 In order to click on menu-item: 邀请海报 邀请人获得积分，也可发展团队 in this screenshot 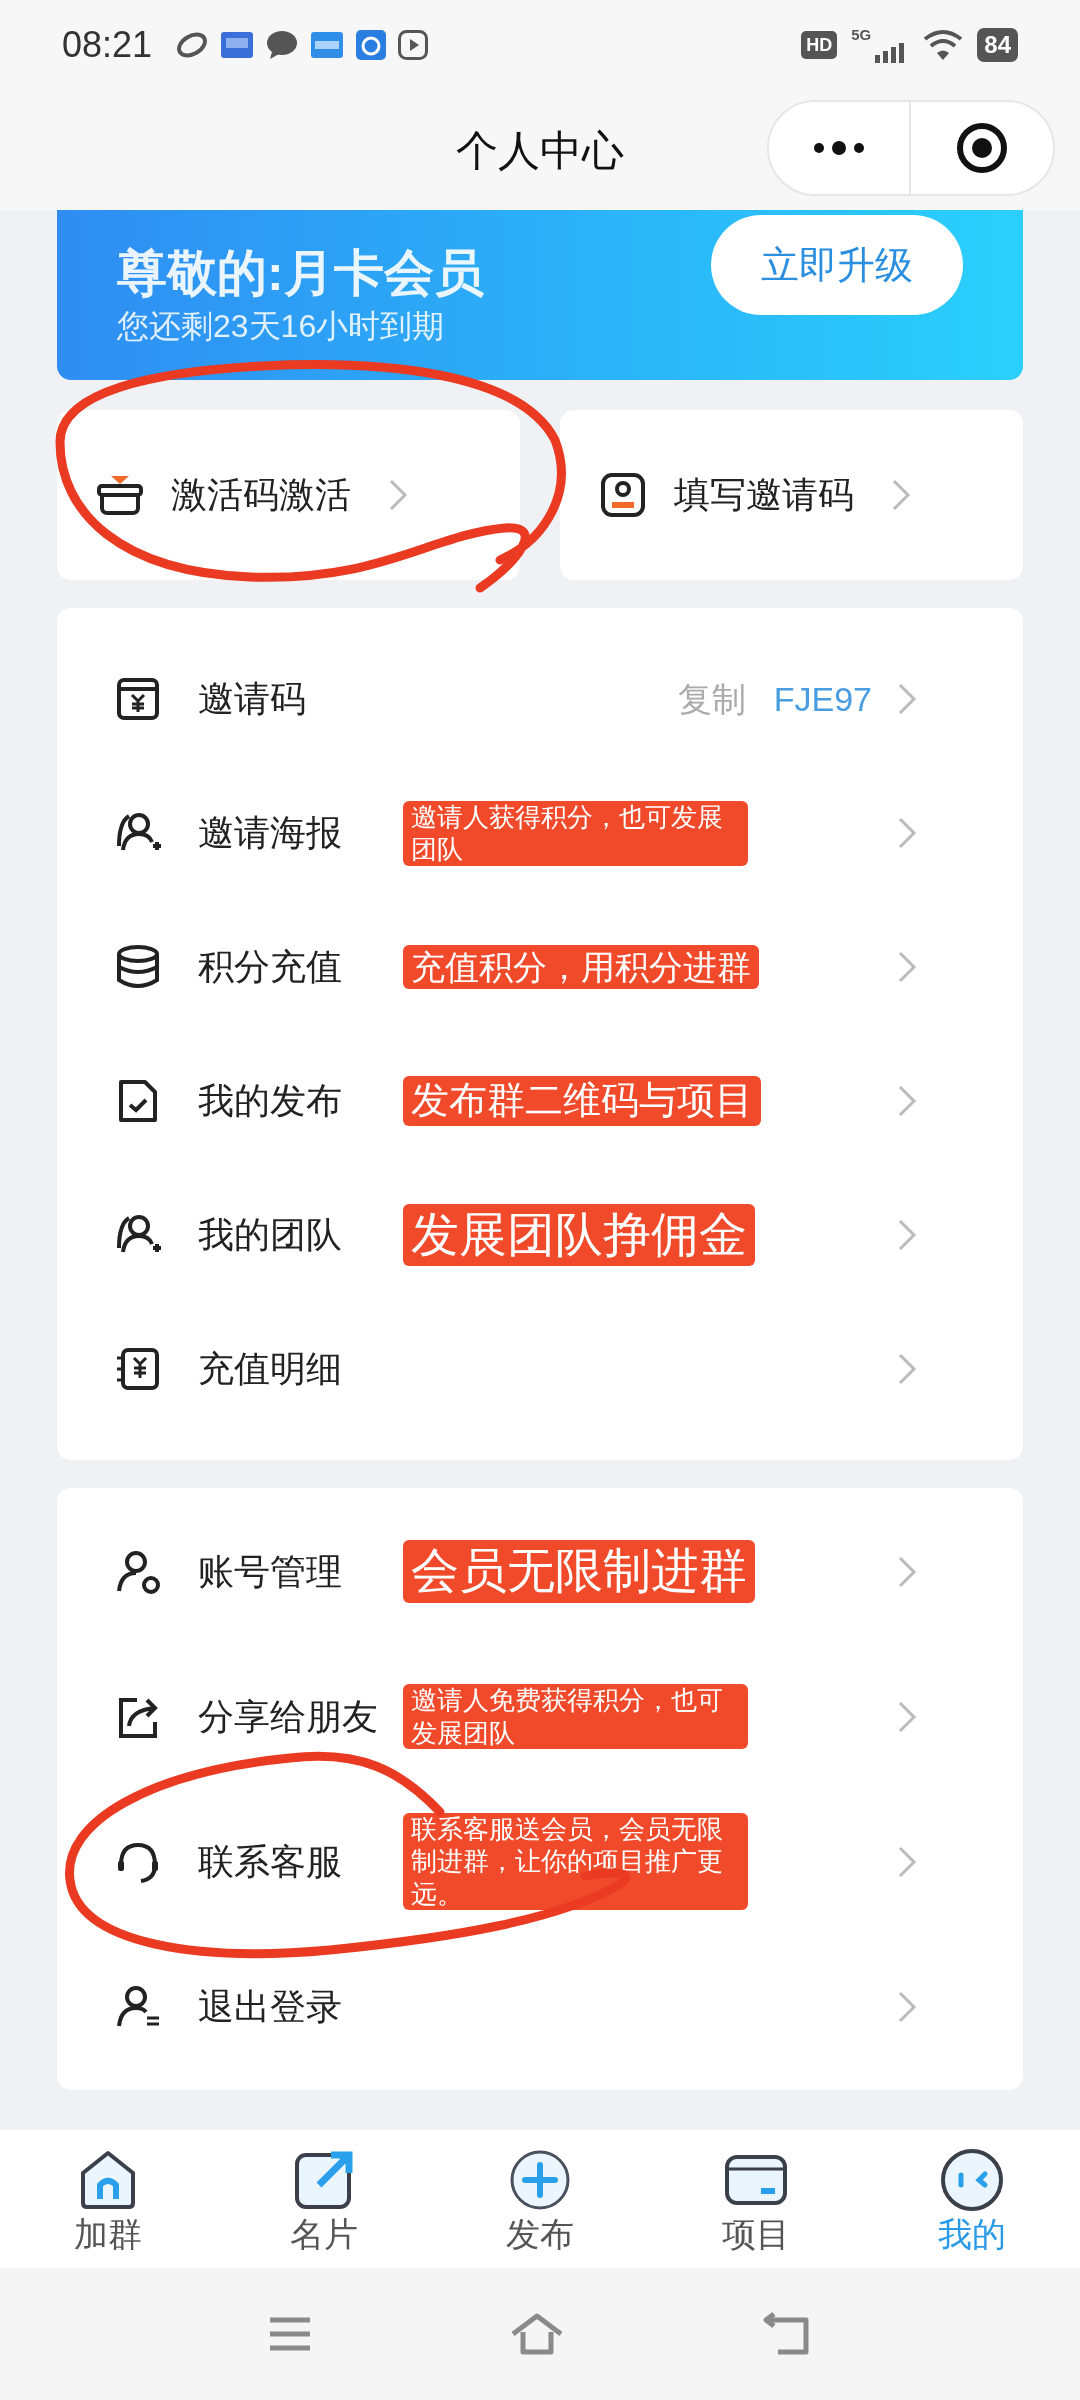, I will do `click(540, 833)`.